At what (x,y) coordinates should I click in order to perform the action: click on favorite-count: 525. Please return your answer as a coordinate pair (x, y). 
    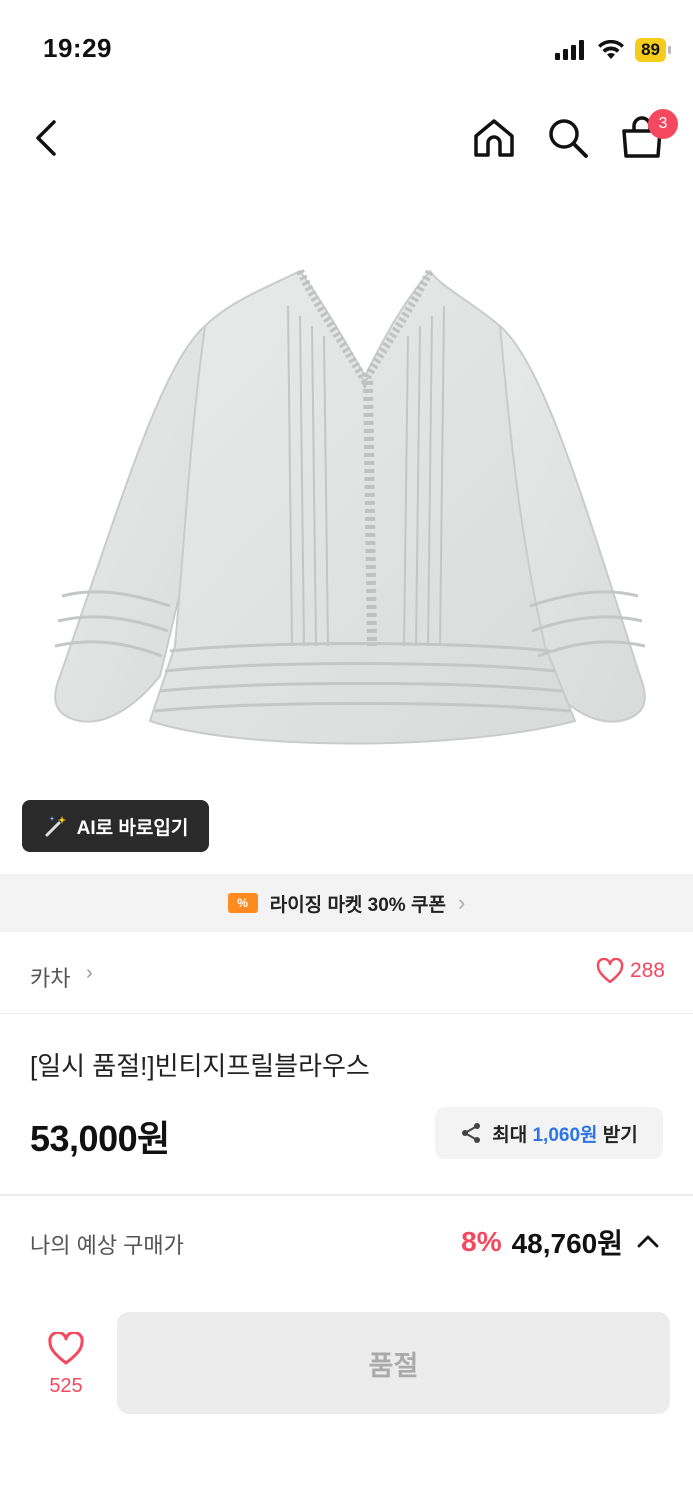
    Looking at the image, I should click on (66, 1386).